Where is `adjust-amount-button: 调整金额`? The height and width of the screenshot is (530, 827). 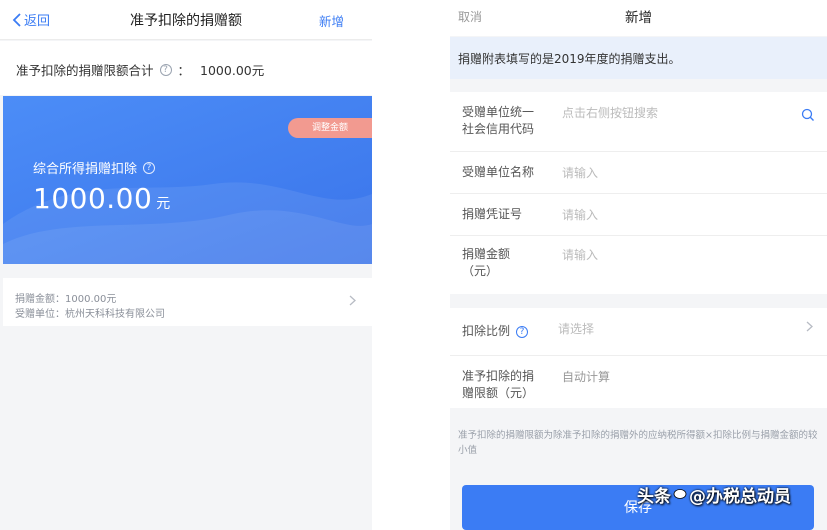
adjust-amount-button: 调整金额 is located at coordinates (330, 128).